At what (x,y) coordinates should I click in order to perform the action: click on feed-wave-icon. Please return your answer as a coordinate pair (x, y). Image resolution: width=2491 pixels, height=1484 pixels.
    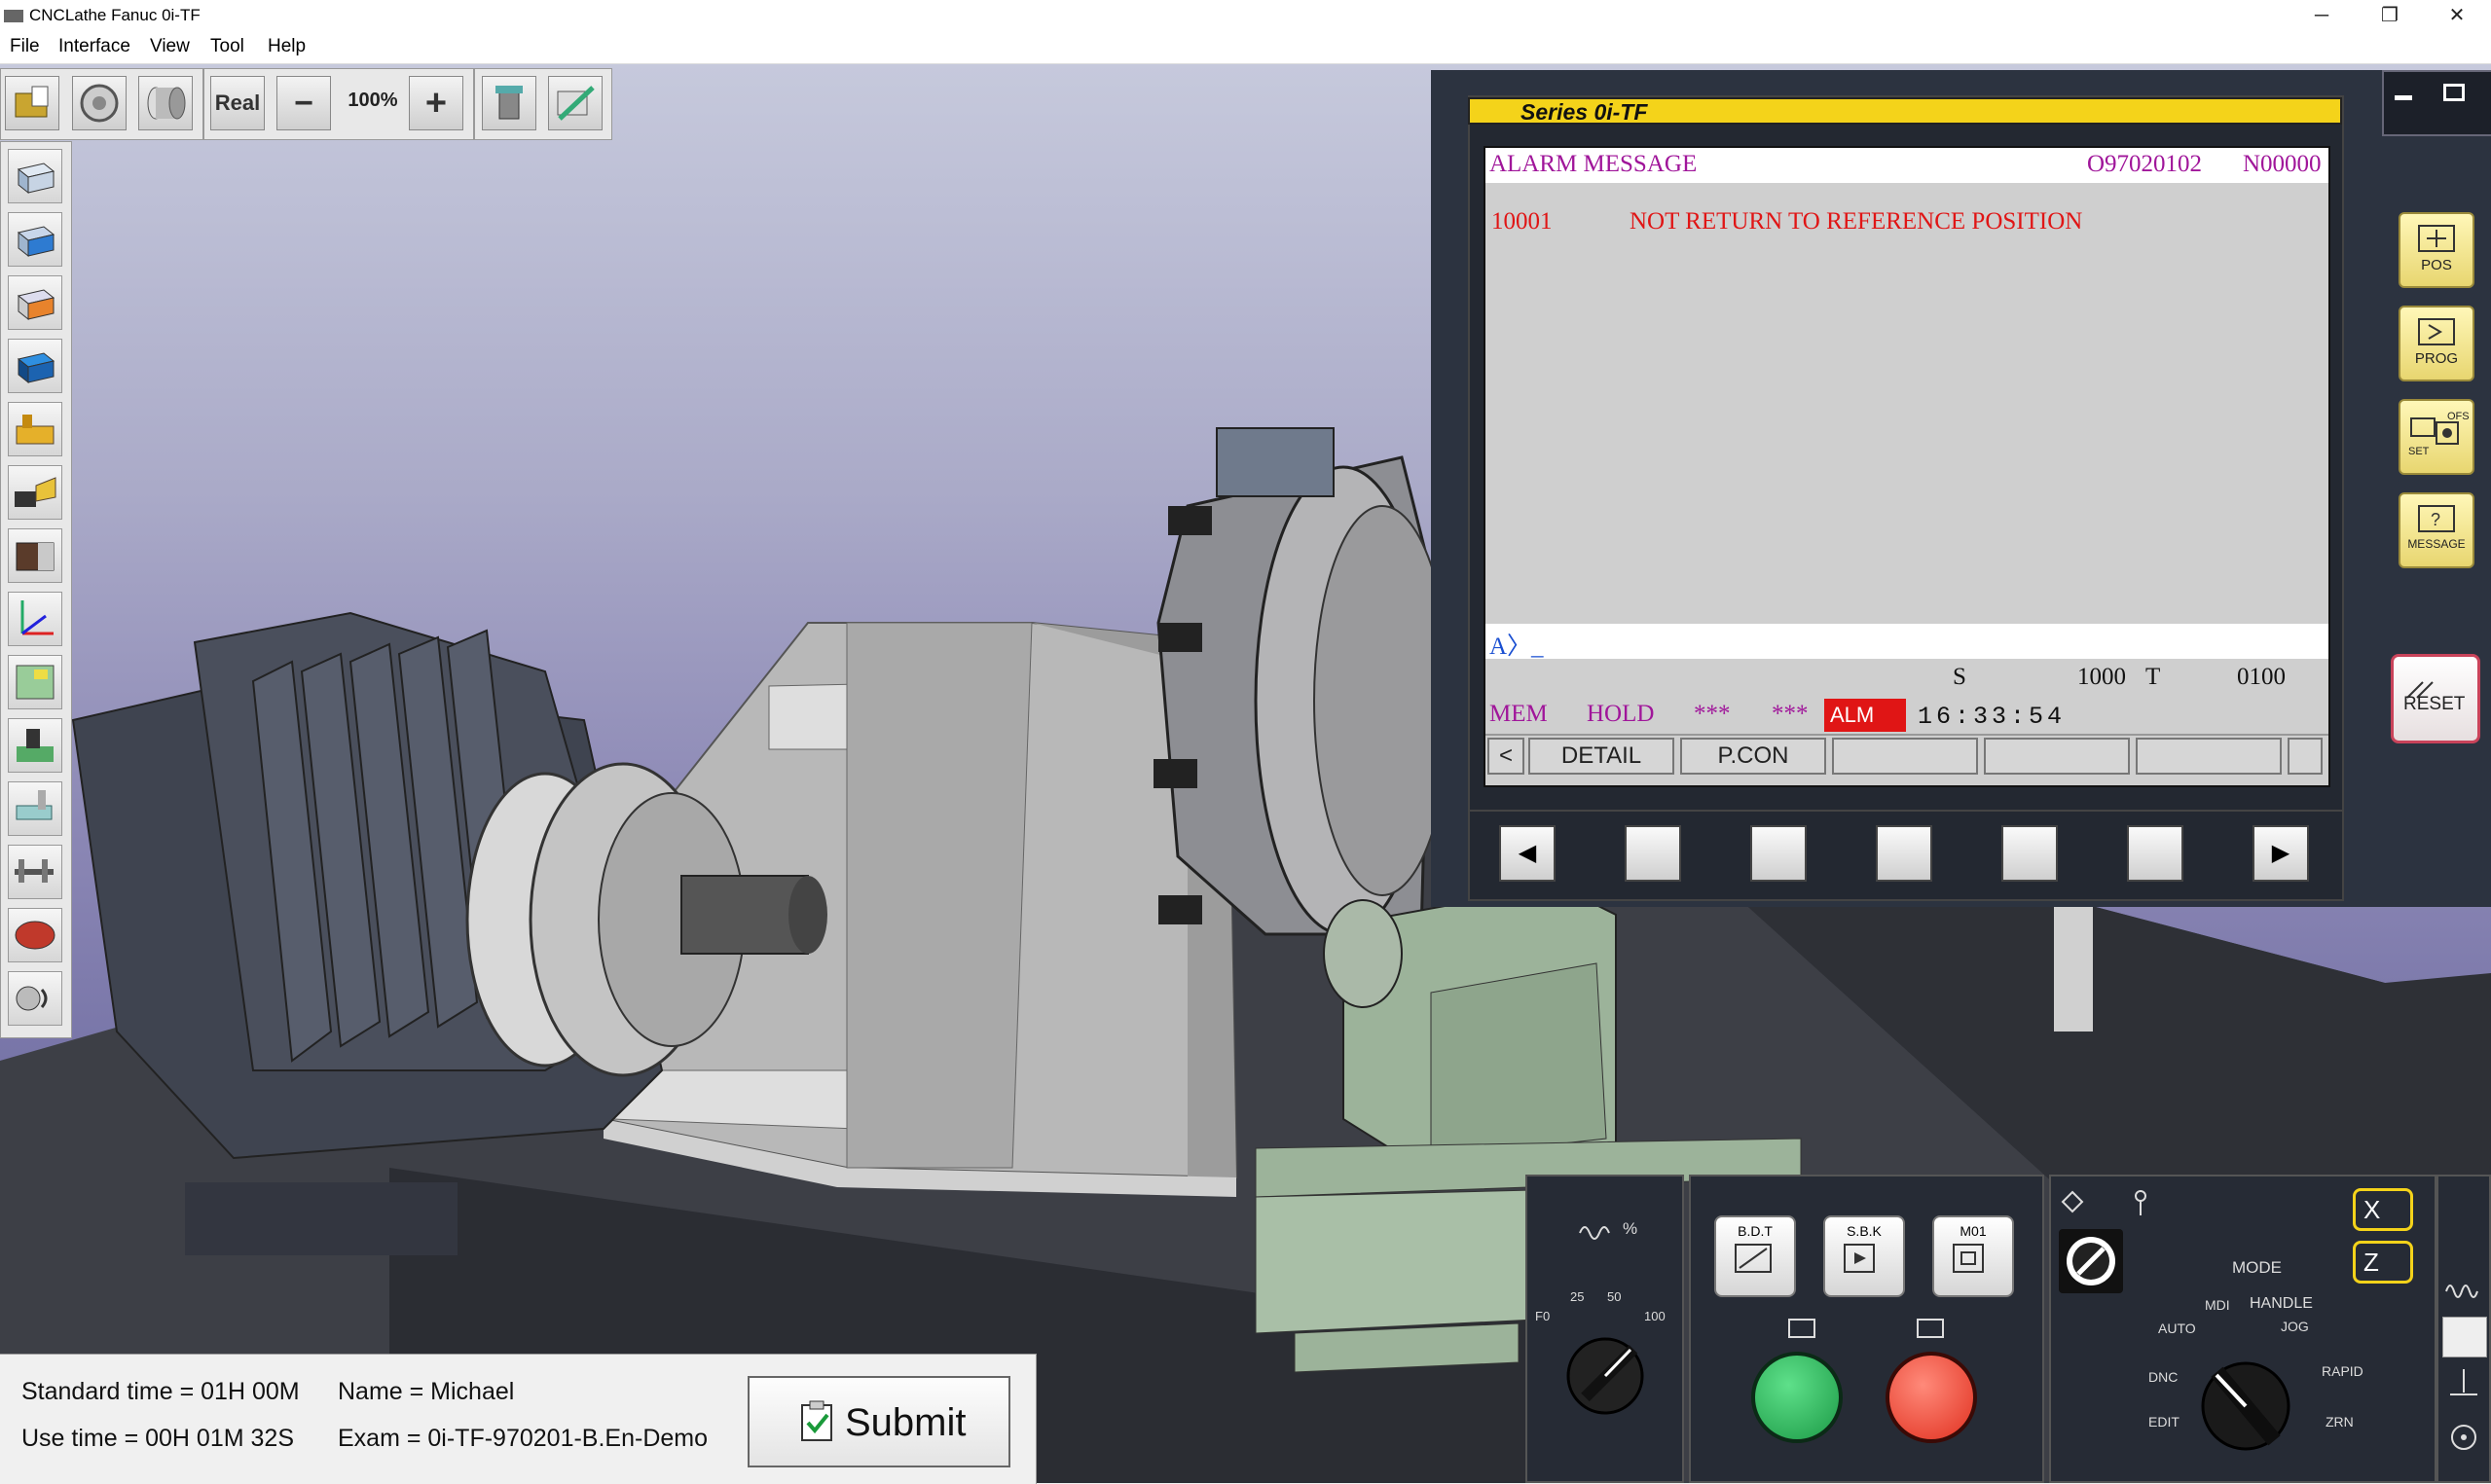
    Looking at the image, I should click on (1594, 1233).